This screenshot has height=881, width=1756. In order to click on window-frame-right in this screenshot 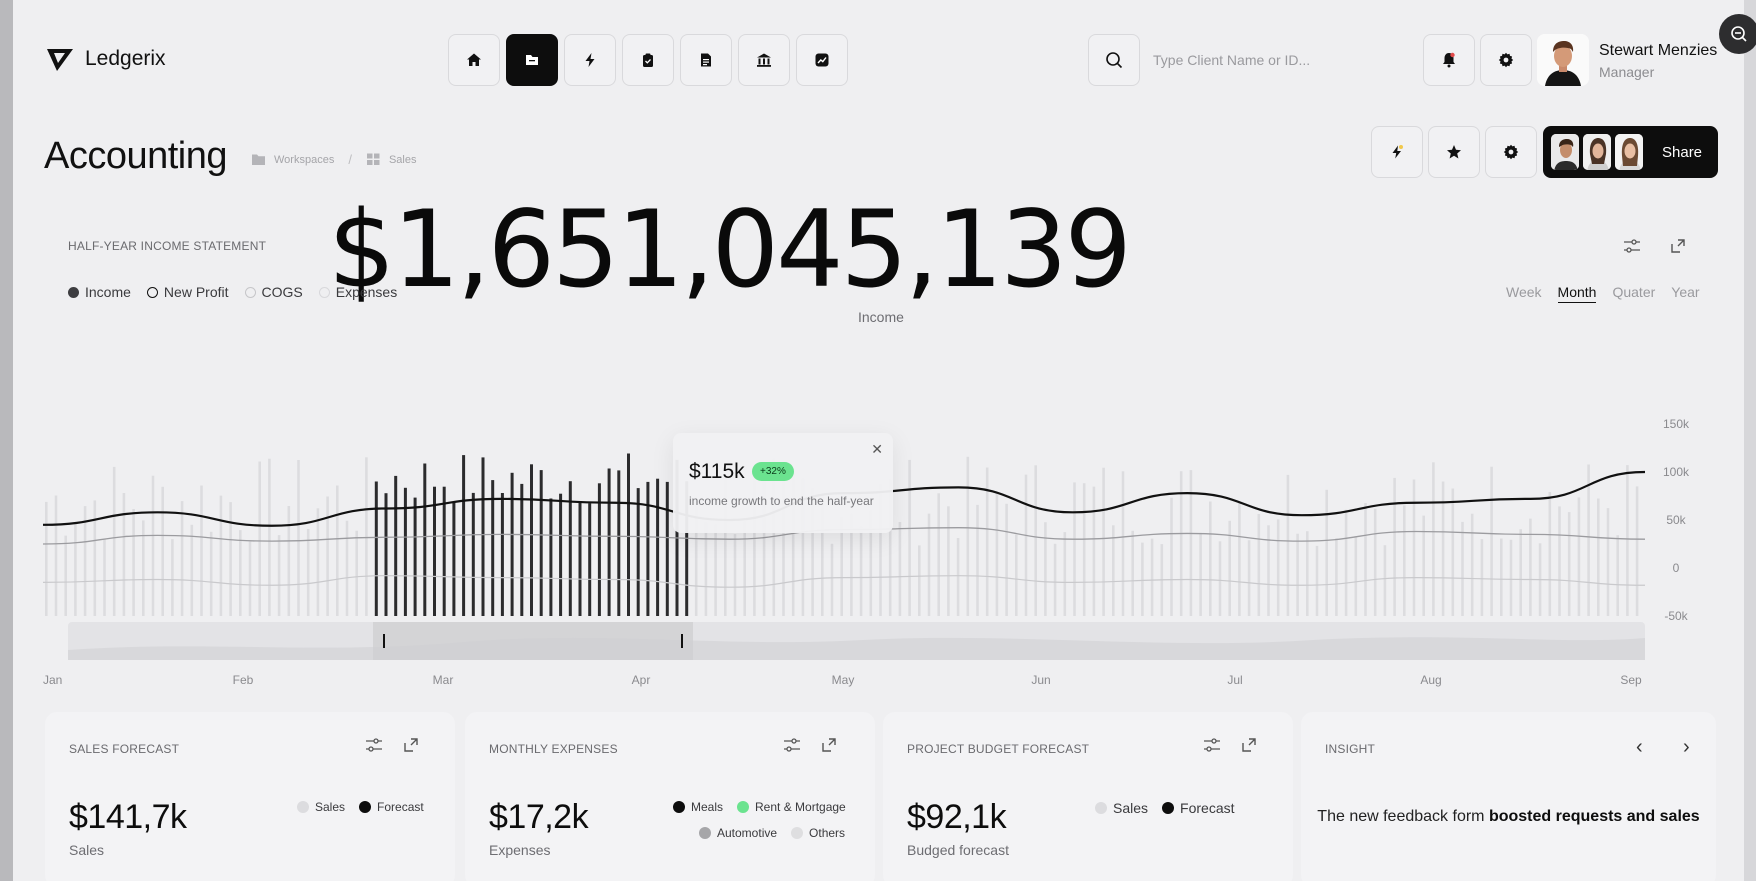, I will do `click(1750, 440)`.